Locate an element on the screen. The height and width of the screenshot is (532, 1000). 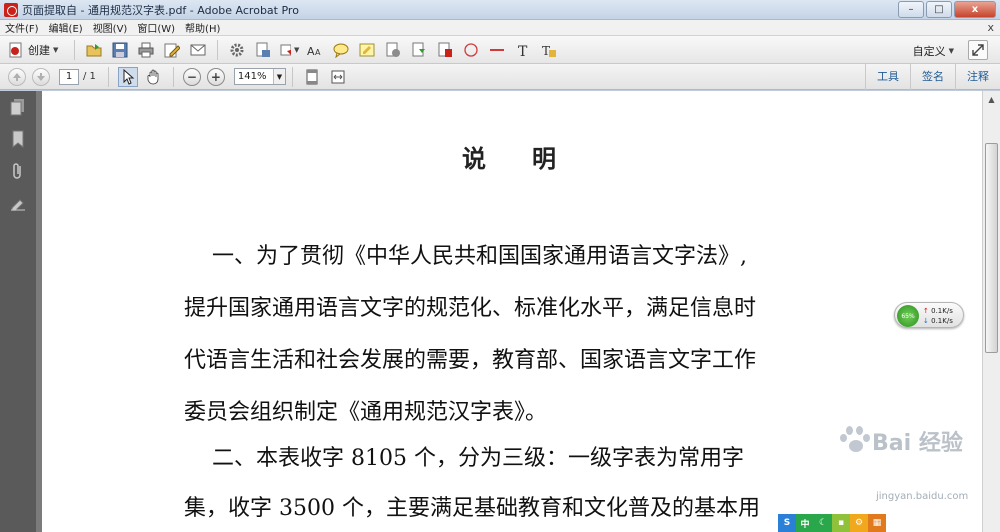
menu-window: 窗口(W) is located at coordinates (156, 27).